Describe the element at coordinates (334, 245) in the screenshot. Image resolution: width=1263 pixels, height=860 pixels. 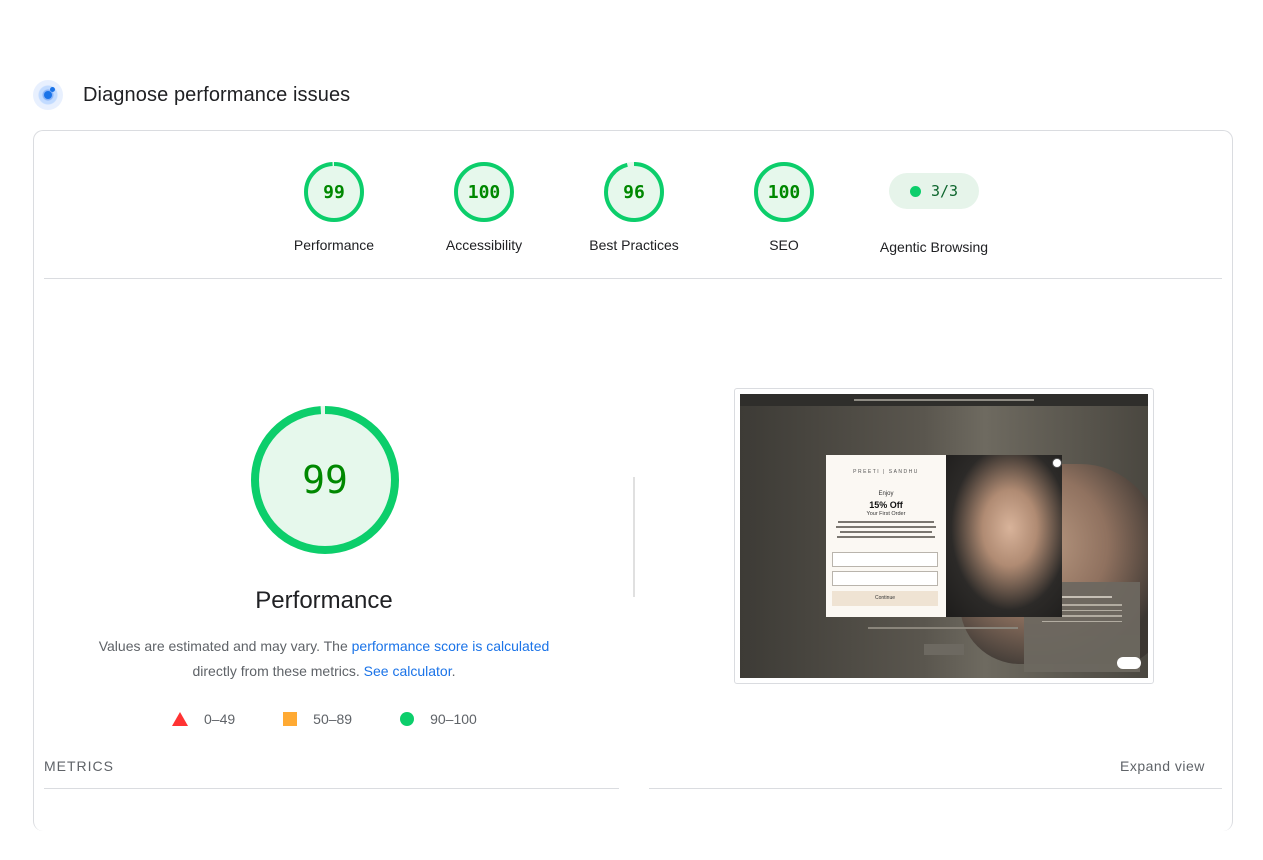
I see `gauge-performance-label: Performance` at that location.